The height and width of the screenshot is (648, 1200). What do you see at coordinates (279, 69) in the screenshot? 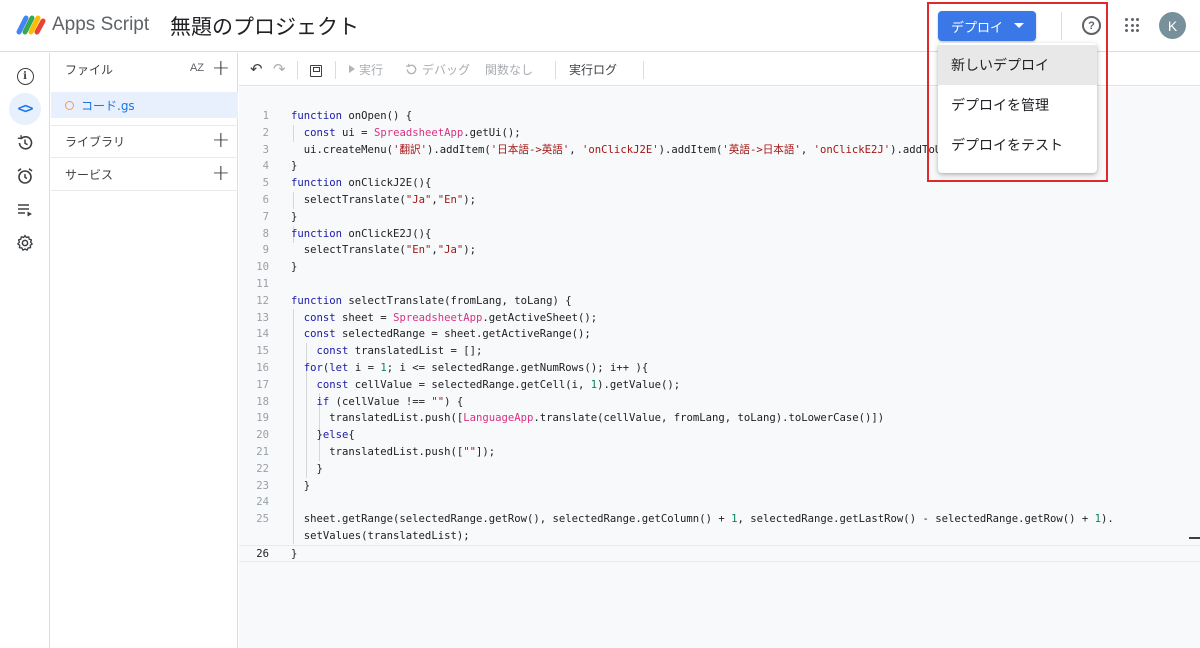
I see `redo-icon: ↷` at bounding box center [279, 69].